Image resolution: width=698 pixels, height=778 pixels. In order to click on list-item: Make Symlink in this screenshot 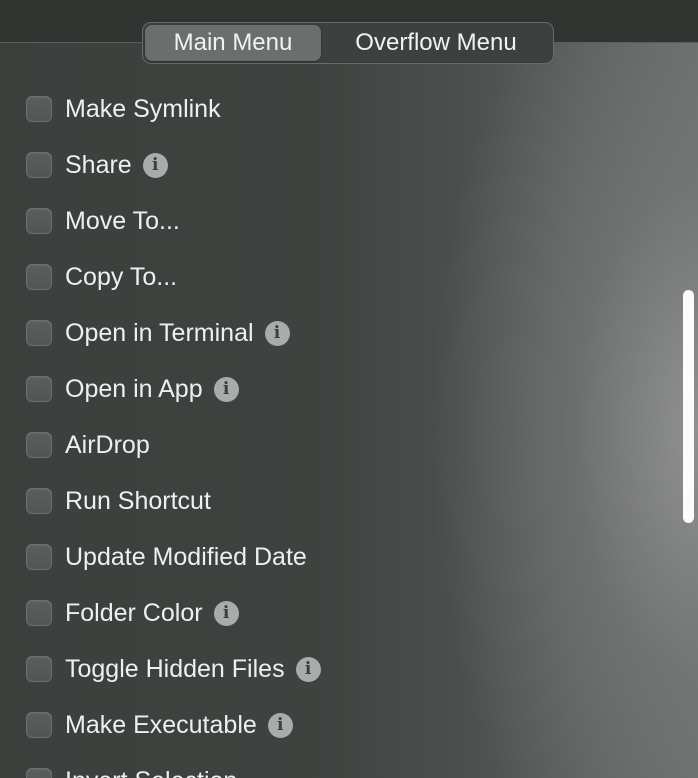, I will do `click(330, 109)`.